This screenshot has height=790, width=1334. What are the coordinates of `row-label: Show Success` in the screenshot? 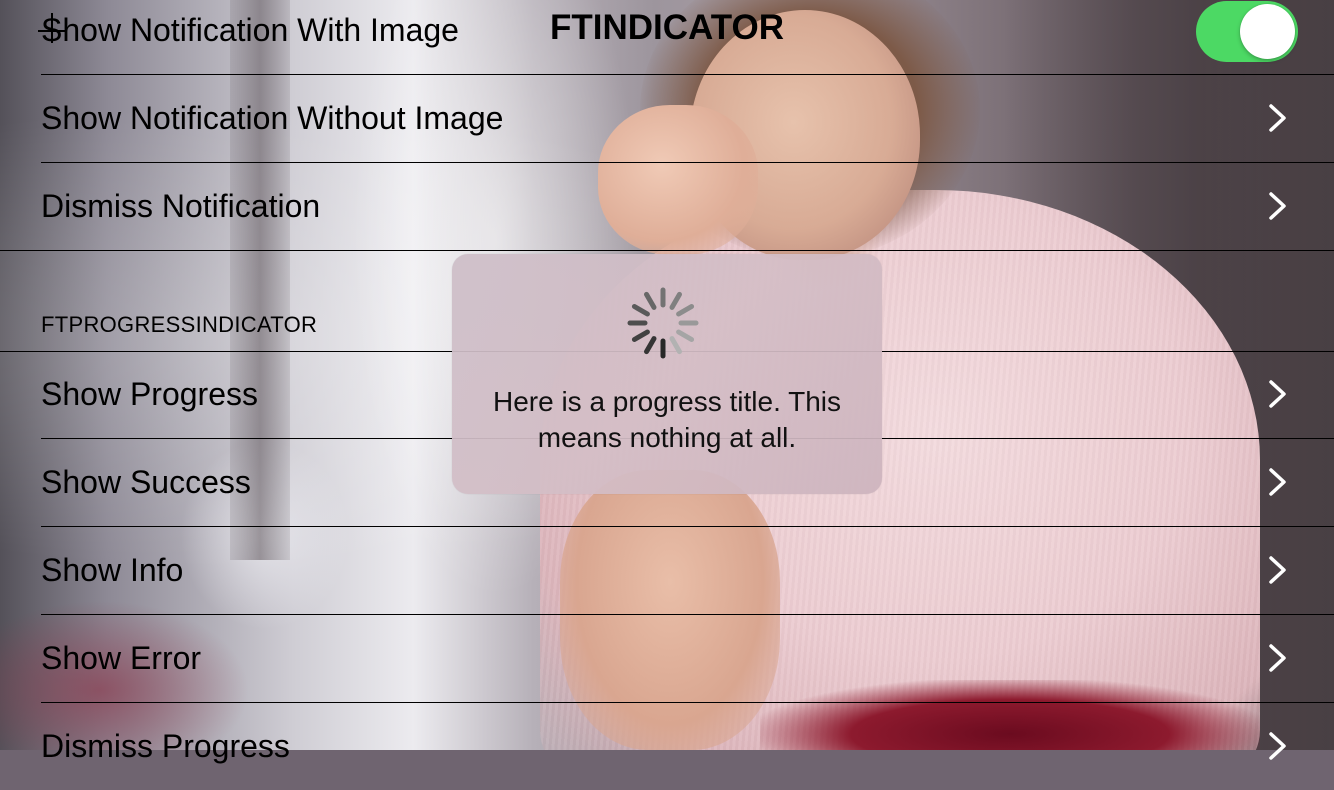 It's located at (146, 482).